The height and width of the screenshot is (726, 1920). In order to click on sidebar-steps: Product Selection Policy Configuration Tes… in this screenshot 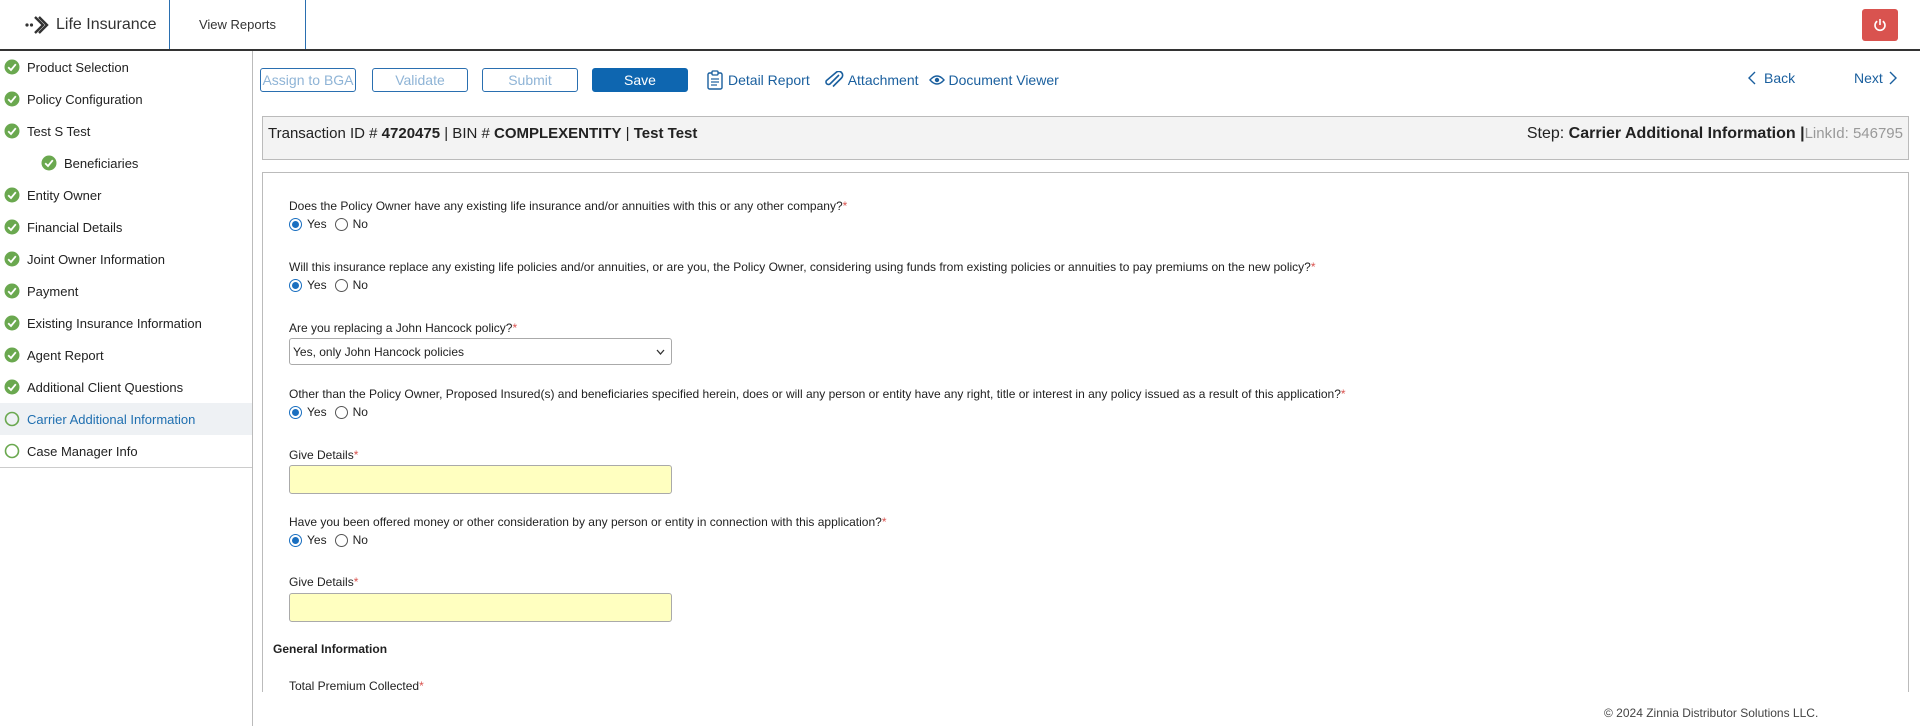, I will do `click(126, 259)`.